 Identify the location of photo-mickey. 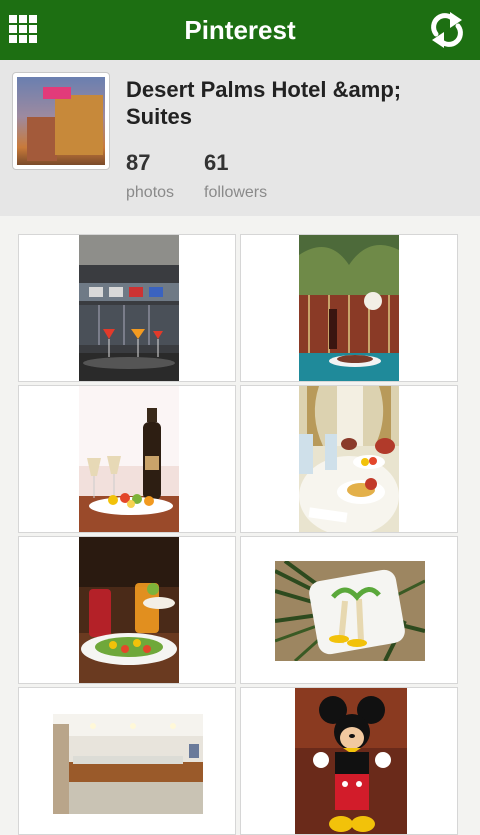
(351, 761).